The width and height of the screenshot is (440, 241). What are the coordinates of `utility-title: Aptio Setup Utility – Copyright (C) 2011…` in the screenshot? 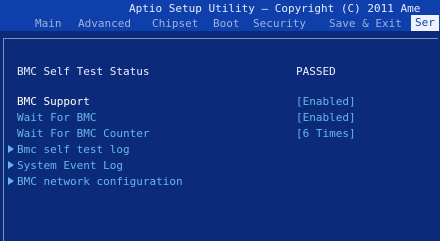 It's located at (275, 8).